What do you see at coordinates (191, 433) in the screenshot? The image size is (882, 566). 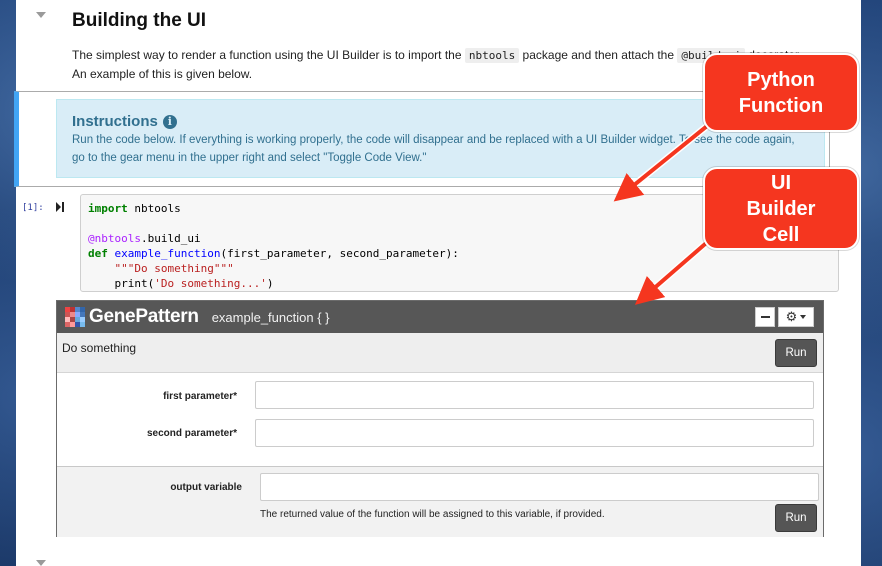 I see `param-label: second parameter*` at bounding box center [191, 433].